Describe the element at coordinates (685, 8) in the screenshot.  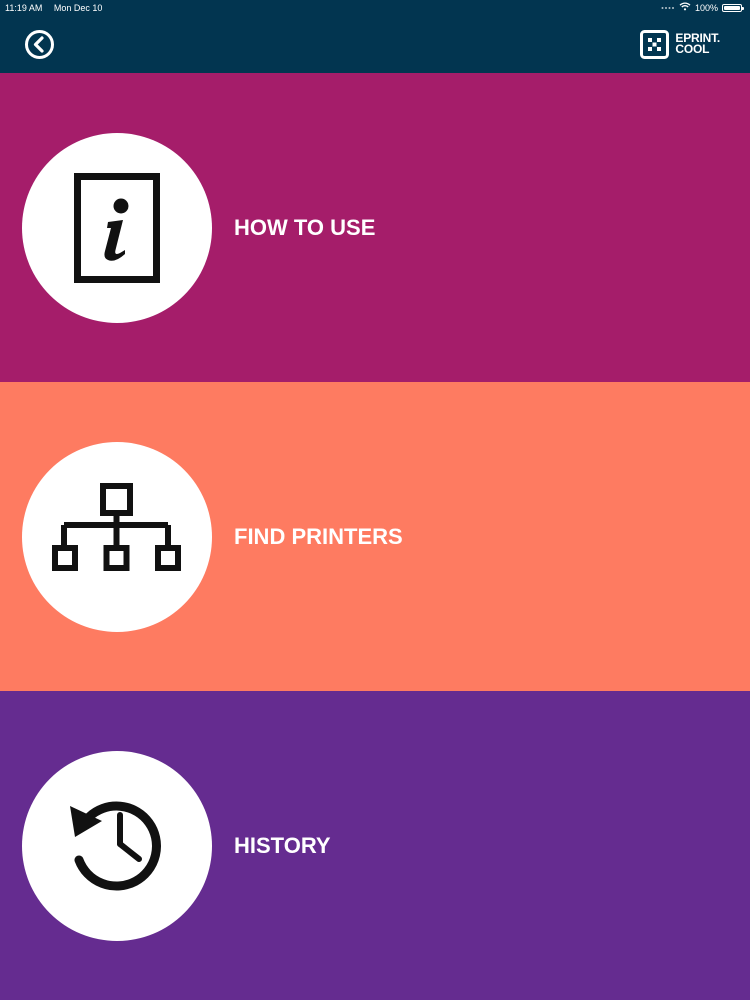
I see `wifi-icon` at that location.